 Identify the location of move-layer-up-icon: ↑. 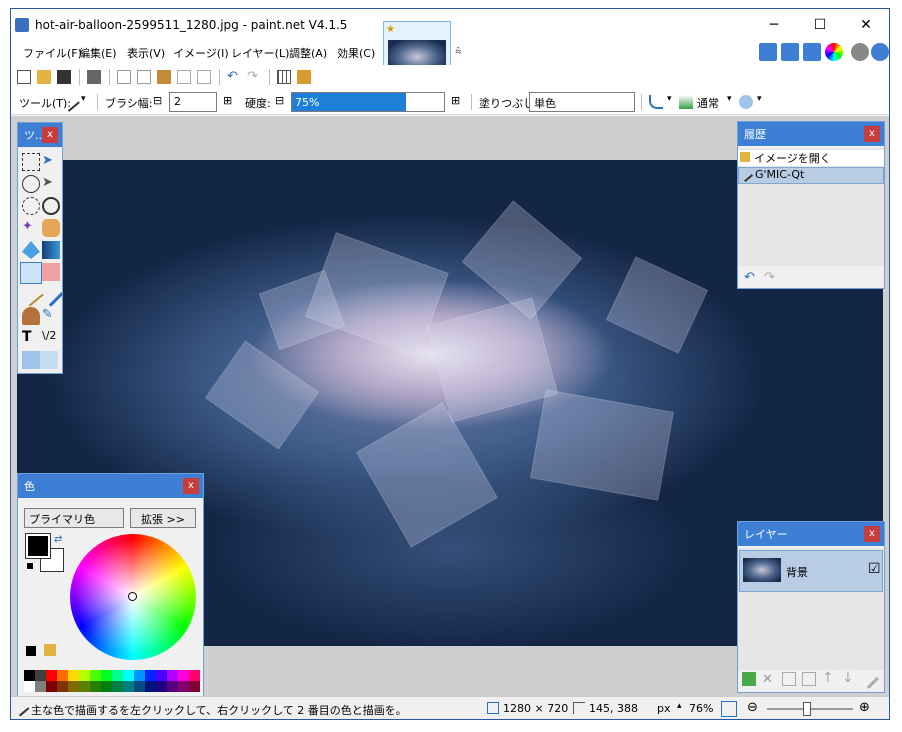
(828, 678).